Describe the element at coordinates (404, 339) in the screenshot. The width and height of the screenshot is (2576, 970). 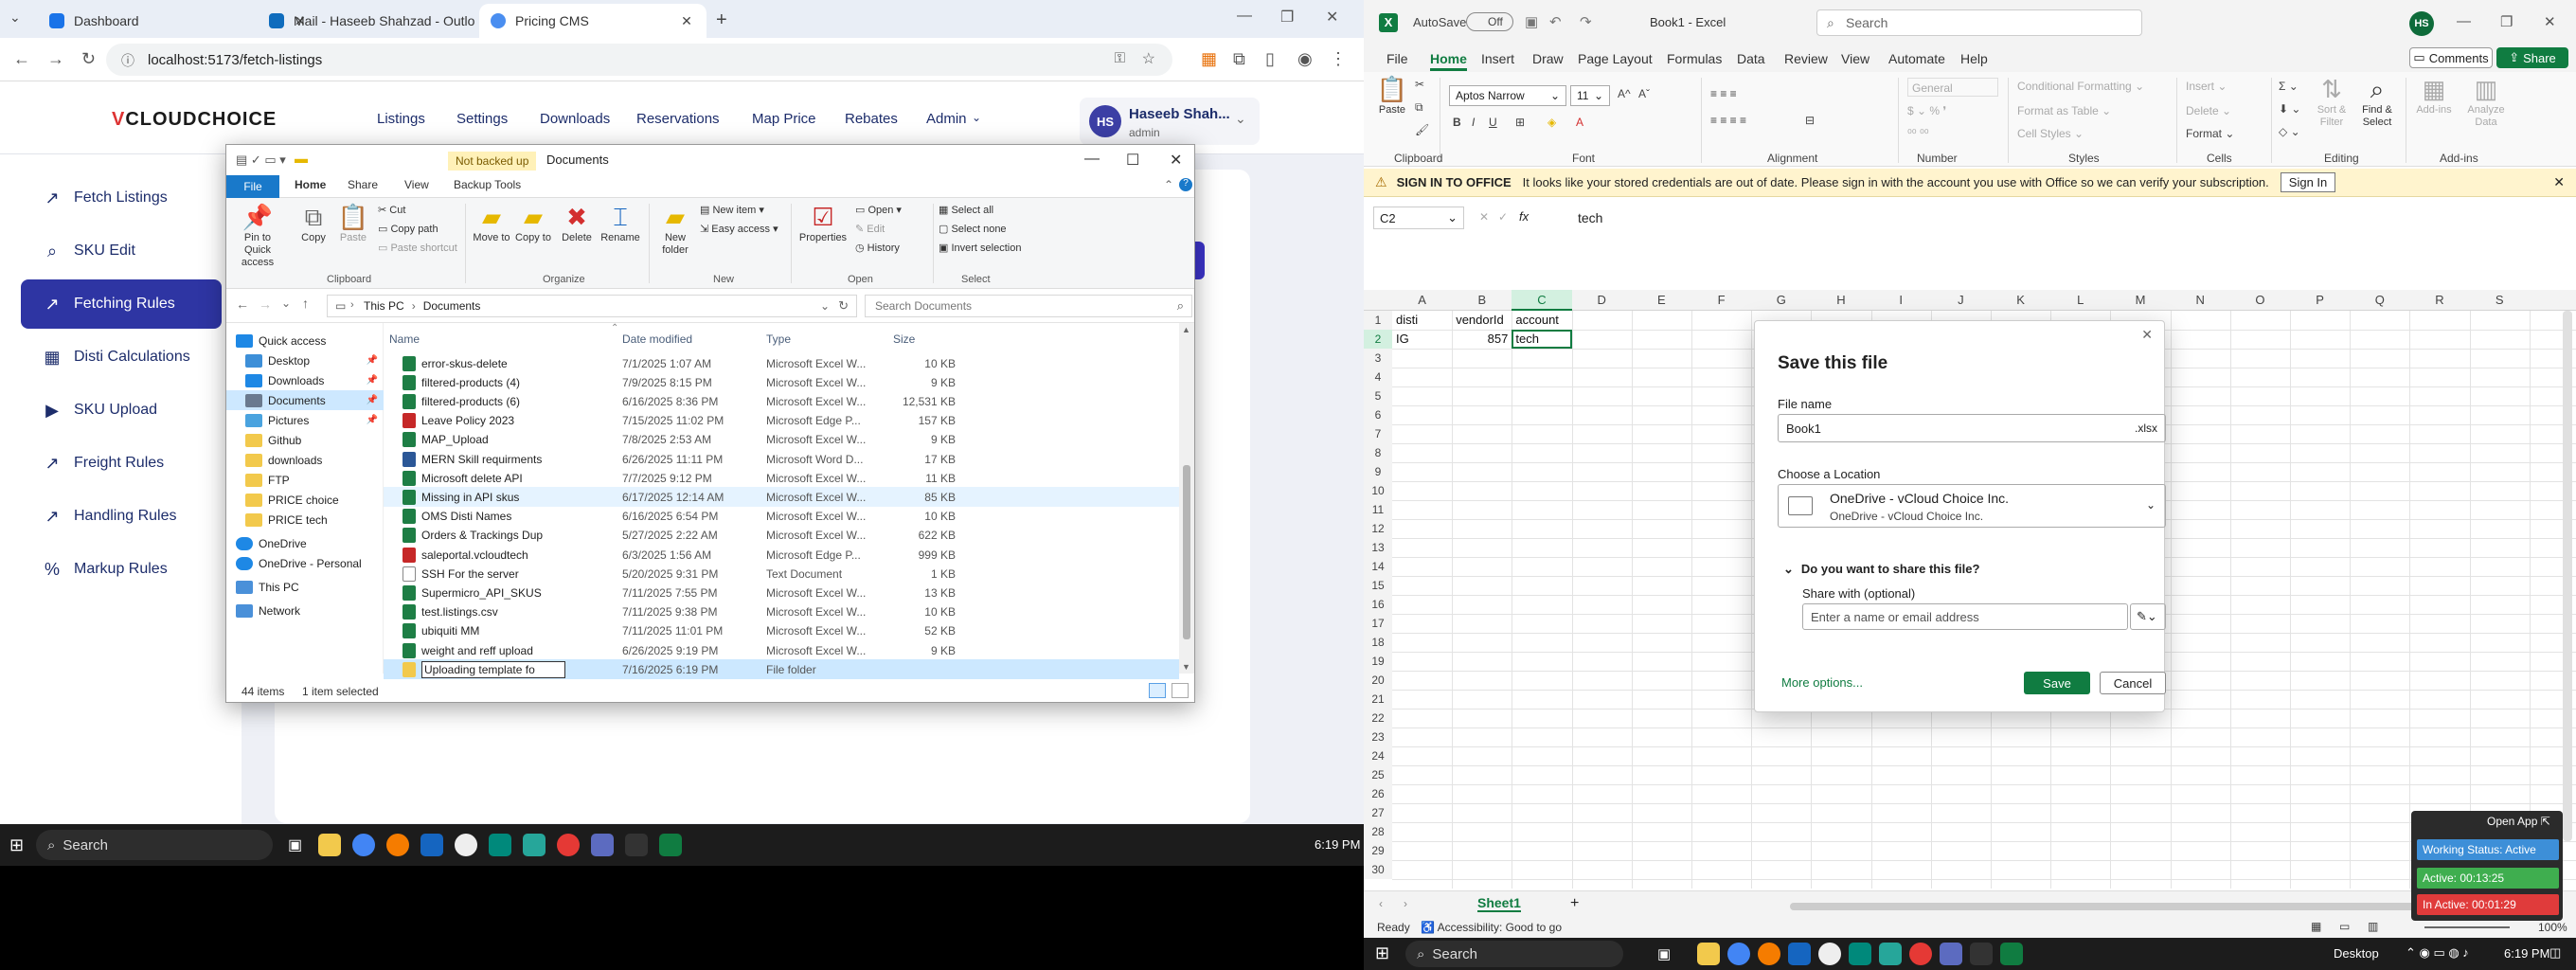
I see `column-name: Name` at that location.